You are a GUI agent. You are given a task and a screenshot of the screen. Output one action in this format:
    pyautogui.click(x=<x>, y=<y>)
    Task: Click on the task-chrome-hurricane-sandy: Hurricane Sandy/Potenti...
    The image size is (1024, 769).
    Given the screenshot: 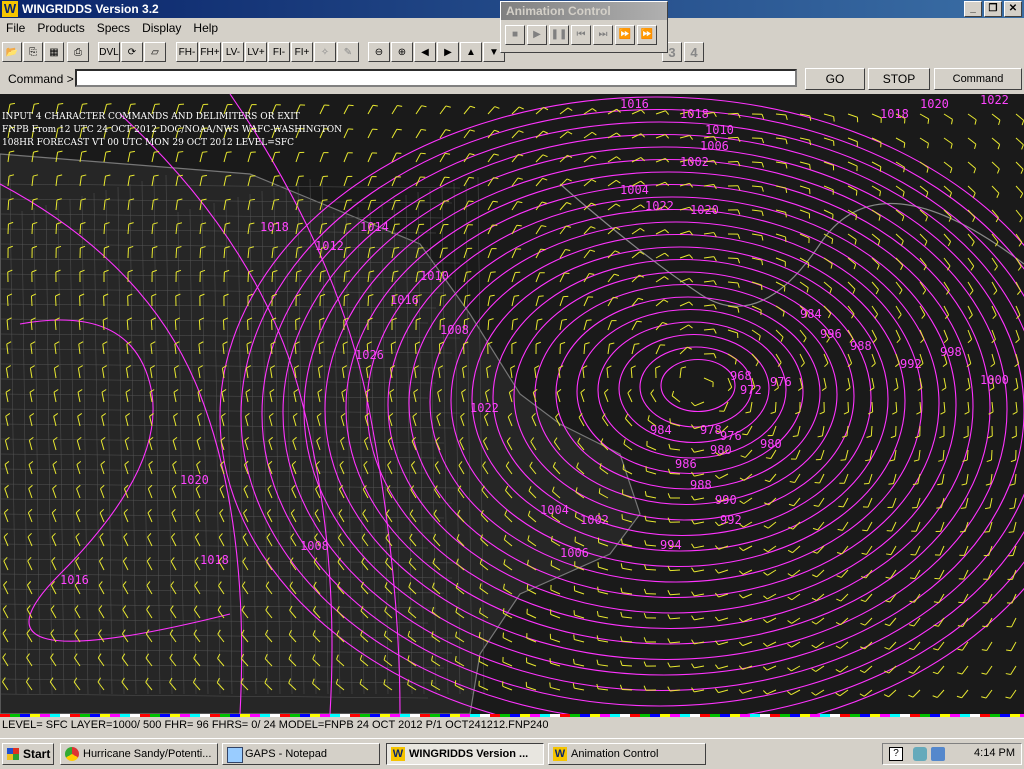 What is the action you would take?
    pyautogui.click(x=139, y=754)
    